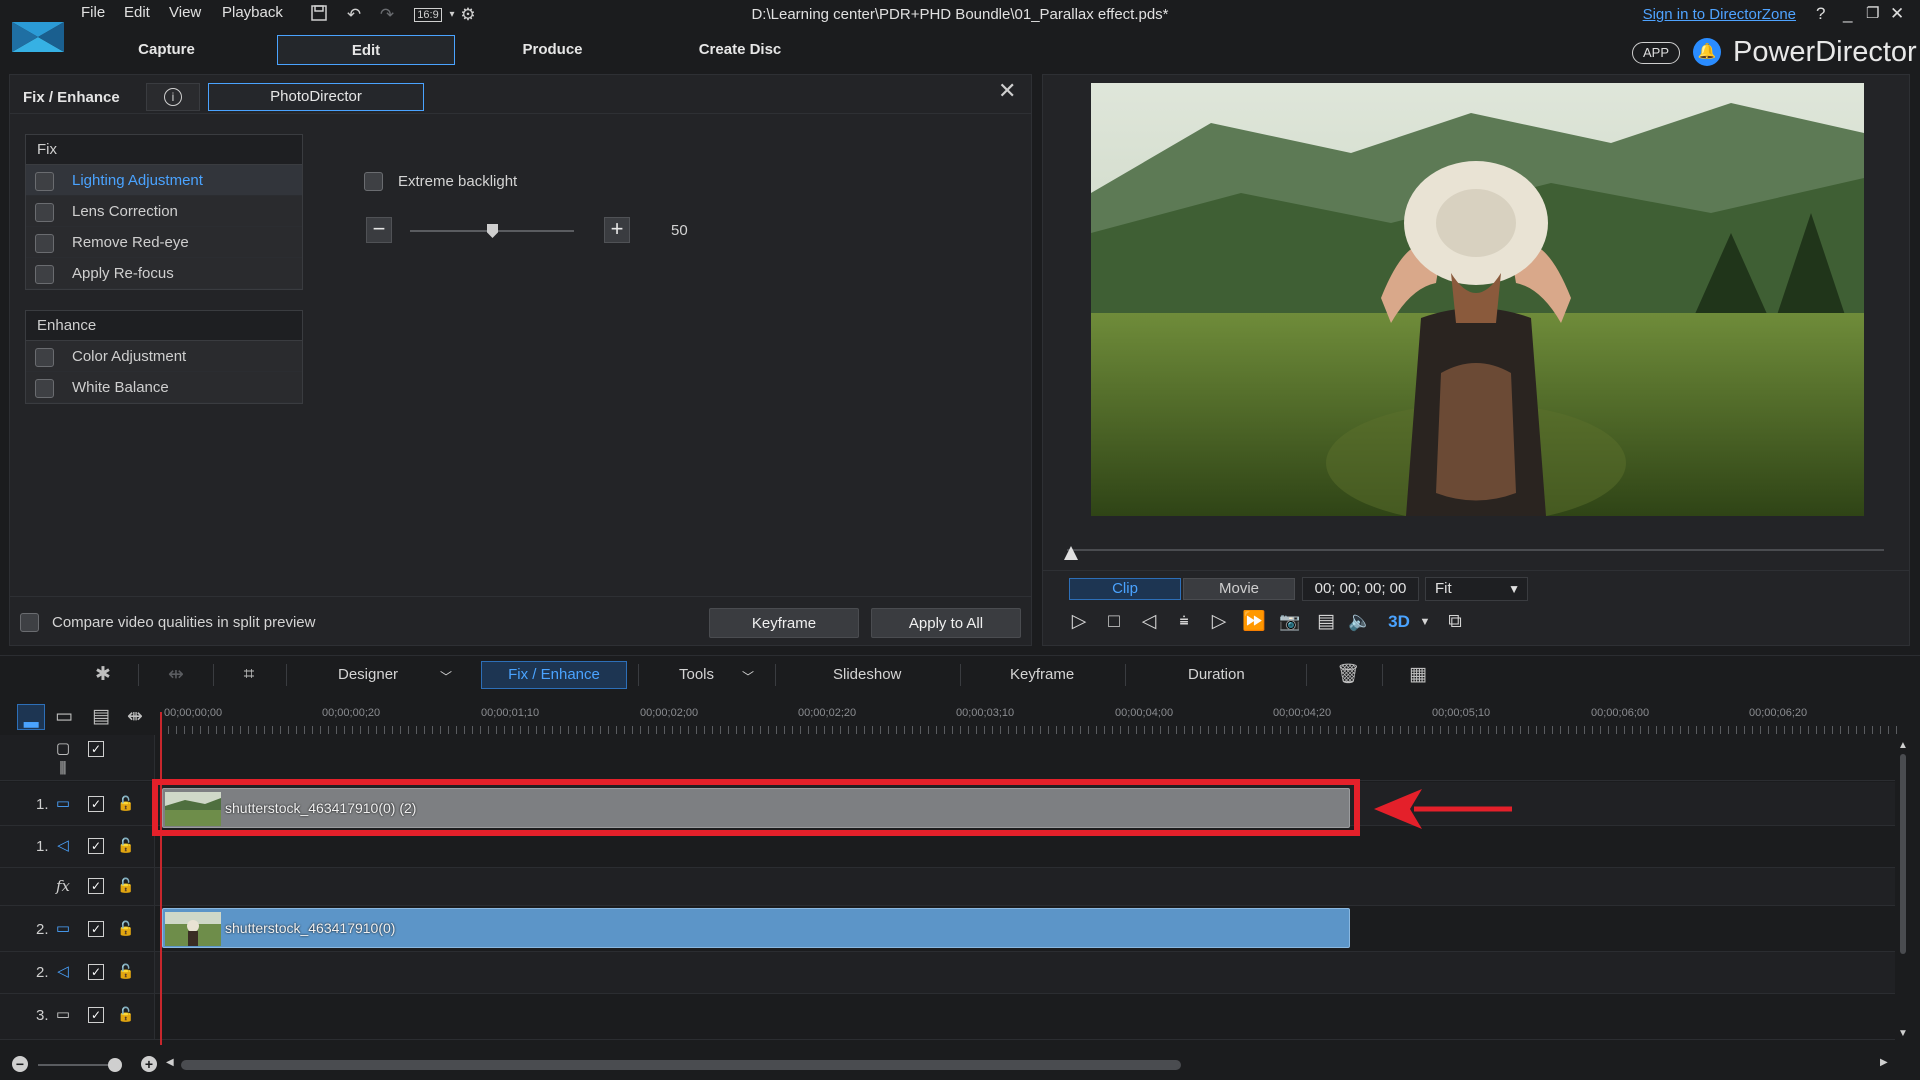  I want to click on fix-enhance-toolbar-button: Fix / Enhance, so click(554, 675).